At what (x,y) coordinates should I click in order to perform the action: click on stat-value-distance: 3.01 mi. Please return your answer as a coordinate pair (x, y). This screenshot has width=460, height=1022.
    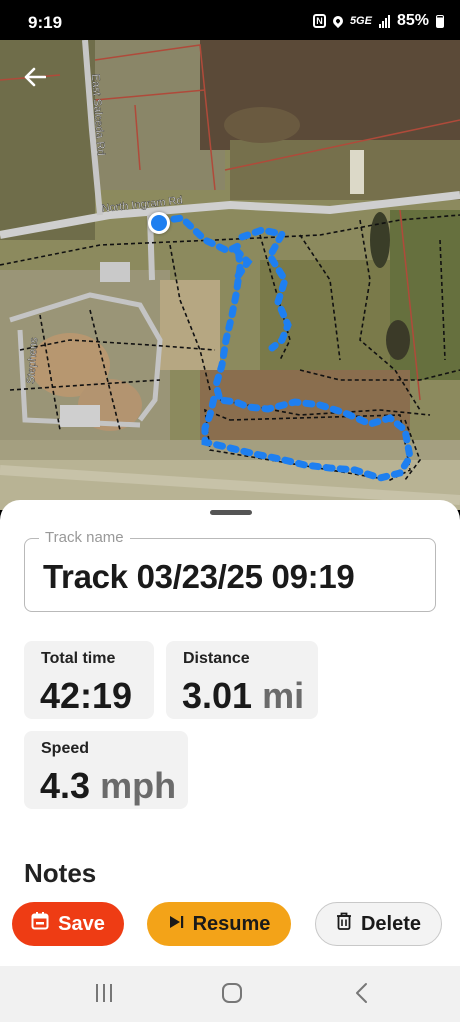
    Looking at the image, I should click on (243, 696).